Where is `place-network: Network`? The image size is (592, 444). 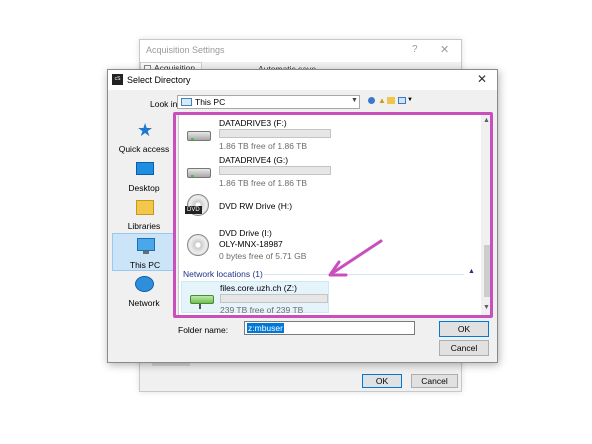 place-network: Network is located at coordinates (144, 291).